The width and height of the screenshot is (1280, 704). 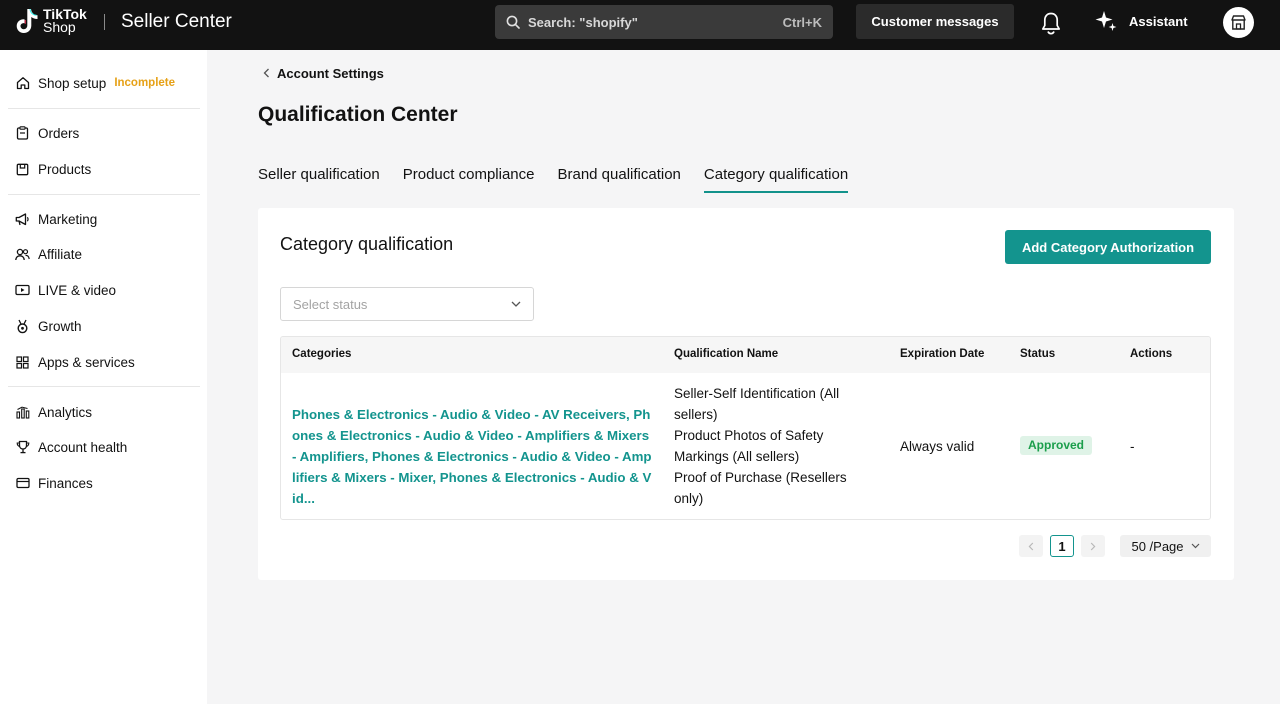 What do you see at coordinates (77, 290) in the screenshot?
I see `sidebar-item-label: LIVE & video` at bounding box center [77, 290].